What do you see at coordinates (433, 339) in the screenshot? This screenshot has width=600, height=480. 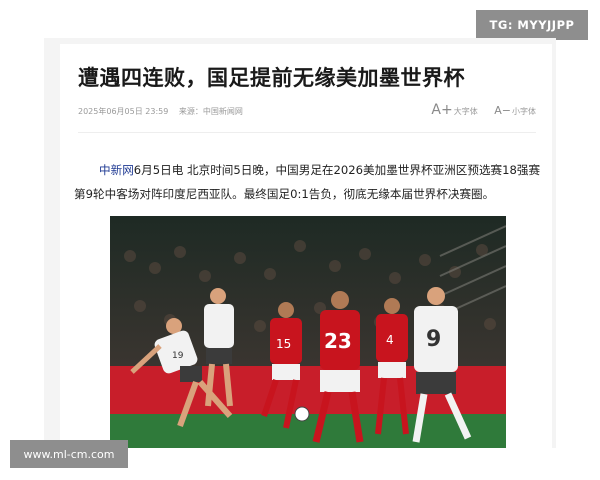 I see `svg-text: 9` at bounding box center [433, 339].